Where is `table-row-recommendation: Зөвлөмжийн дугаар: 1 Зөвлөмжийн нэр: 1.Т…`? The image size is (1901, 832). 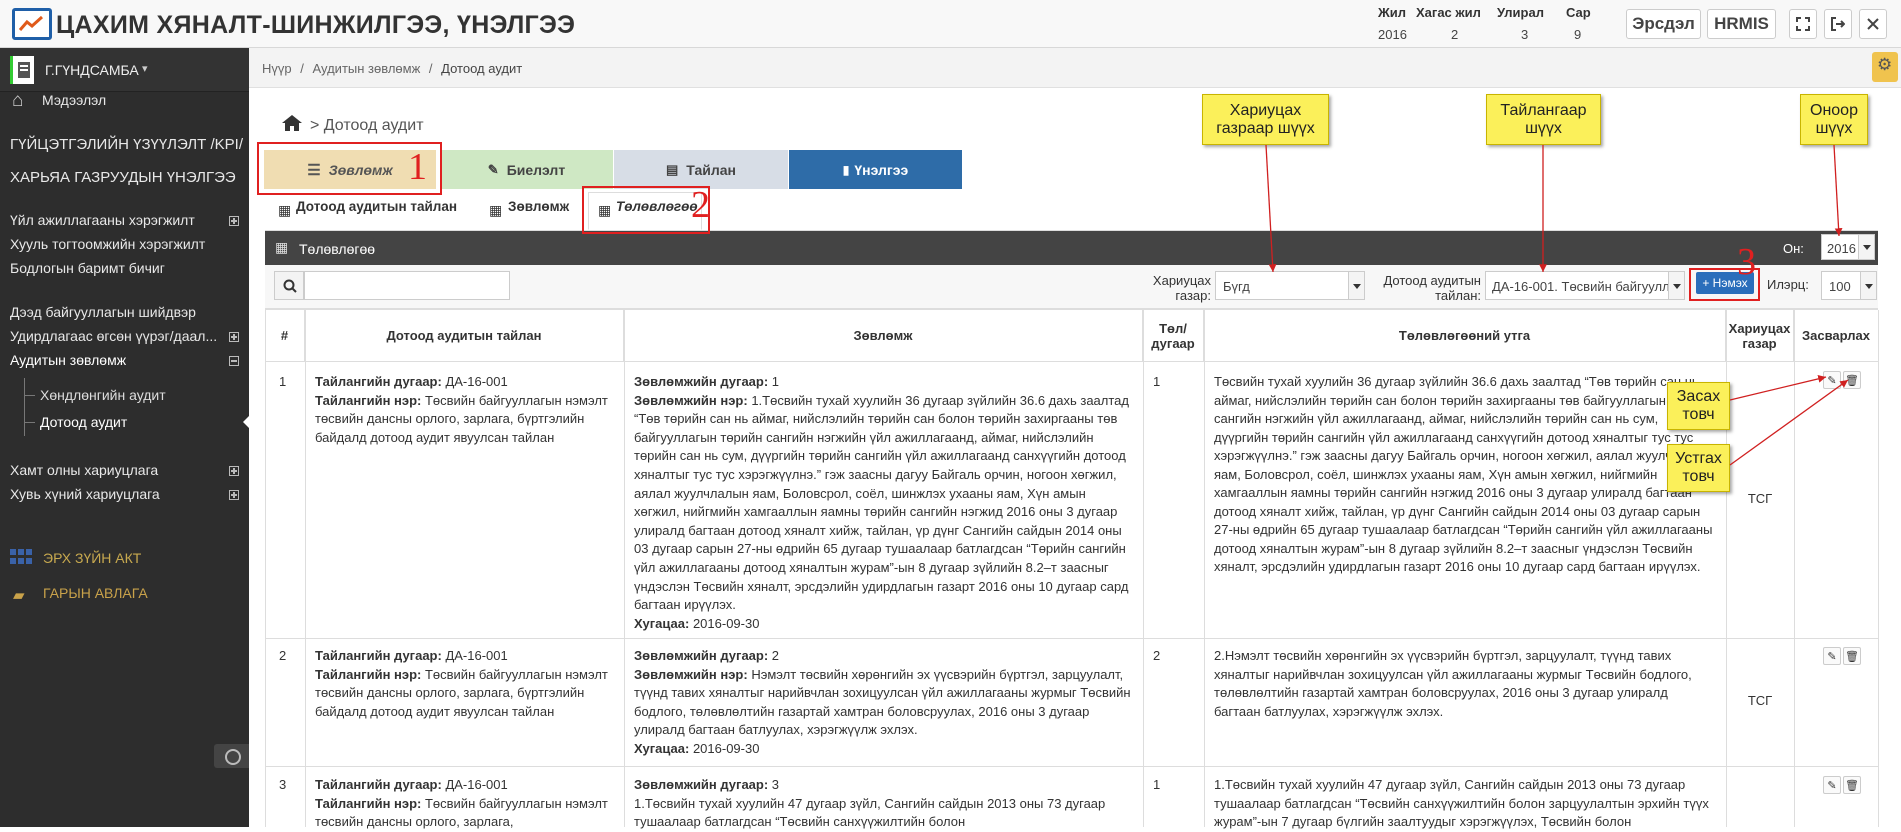 table-row-recommendation: Зөвлөмжийн дугаар: 1 Зөвлөмжийн нэр: 1.Т… is located at coordinates (881, 502).